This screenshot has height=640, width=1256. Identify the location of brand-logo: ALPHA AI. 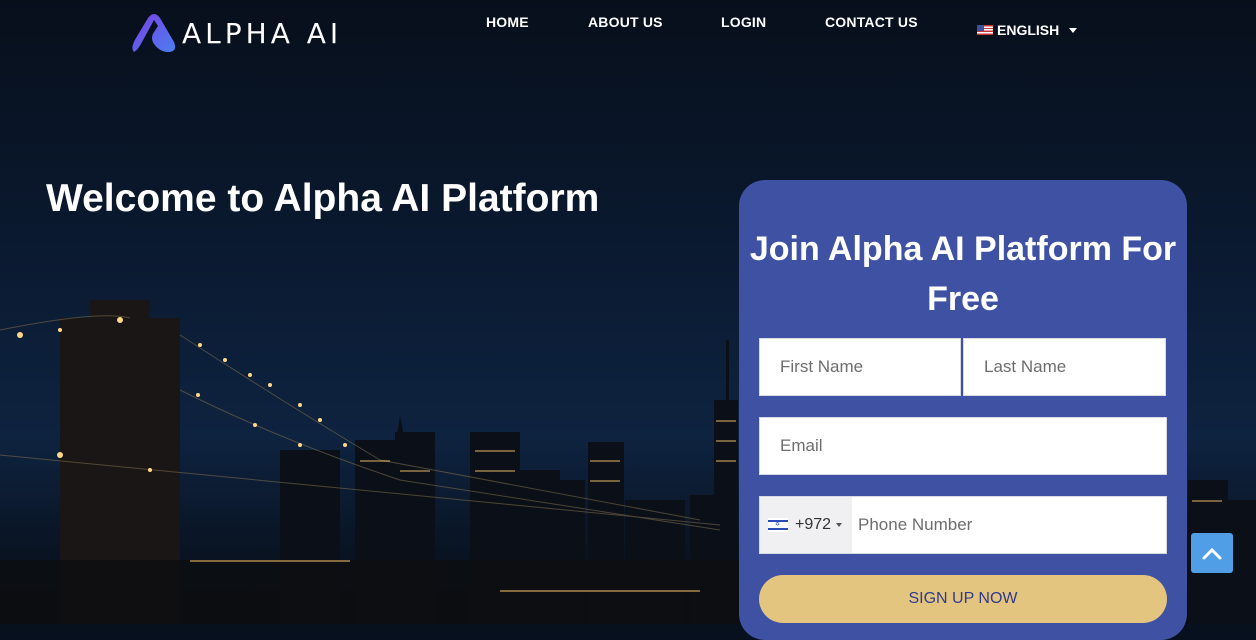
(235, 33).